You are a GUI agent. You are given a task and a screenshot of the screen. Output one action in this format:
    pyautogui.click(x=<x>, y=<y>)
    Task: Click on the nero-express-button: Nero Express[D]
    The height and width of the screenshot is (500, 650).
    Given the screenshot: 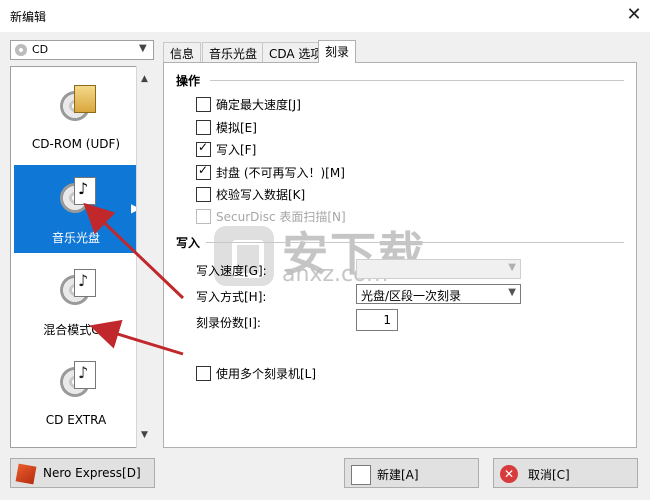 What is the action you would take?
    pyautogui.click(x=82, y=473)
    